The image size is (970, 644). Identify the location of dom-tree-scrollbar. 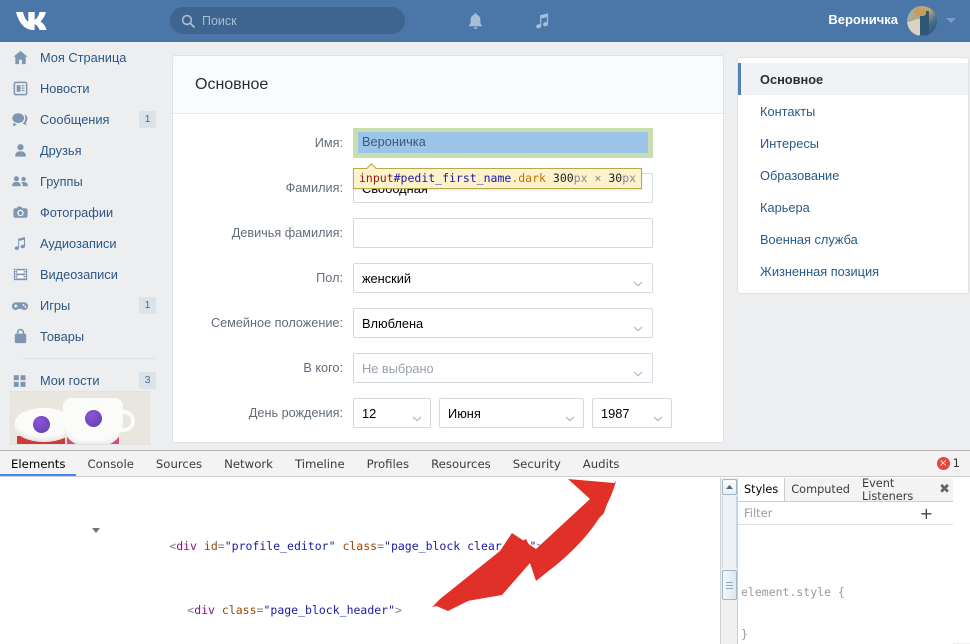
(728, 561).